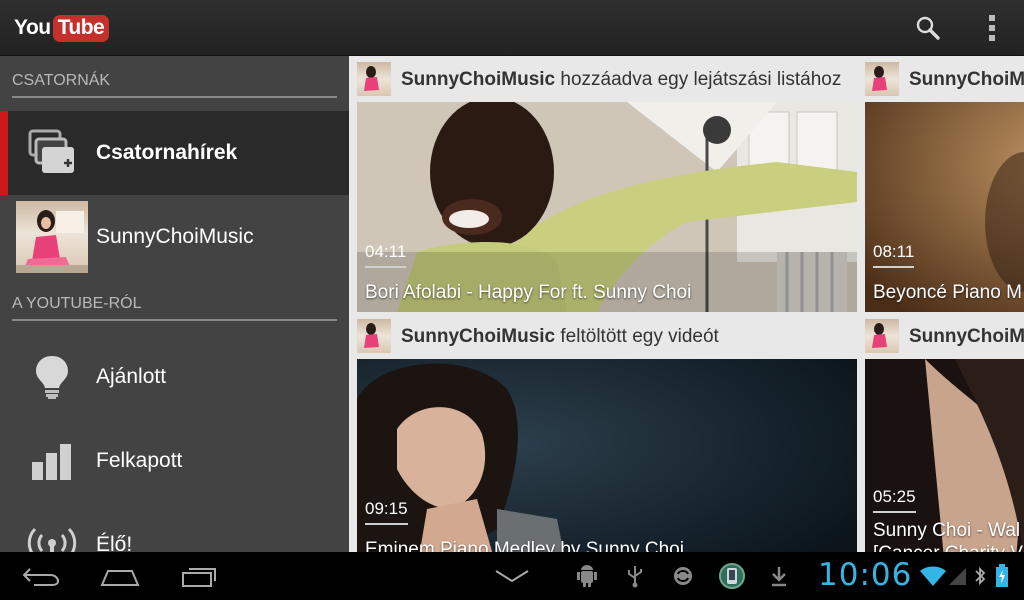 The width and height of the screenshot is (1024, 600). Describe the element at coordinates (894, 255) in the screenshot. I see `video-duration: 08:11` at that location.